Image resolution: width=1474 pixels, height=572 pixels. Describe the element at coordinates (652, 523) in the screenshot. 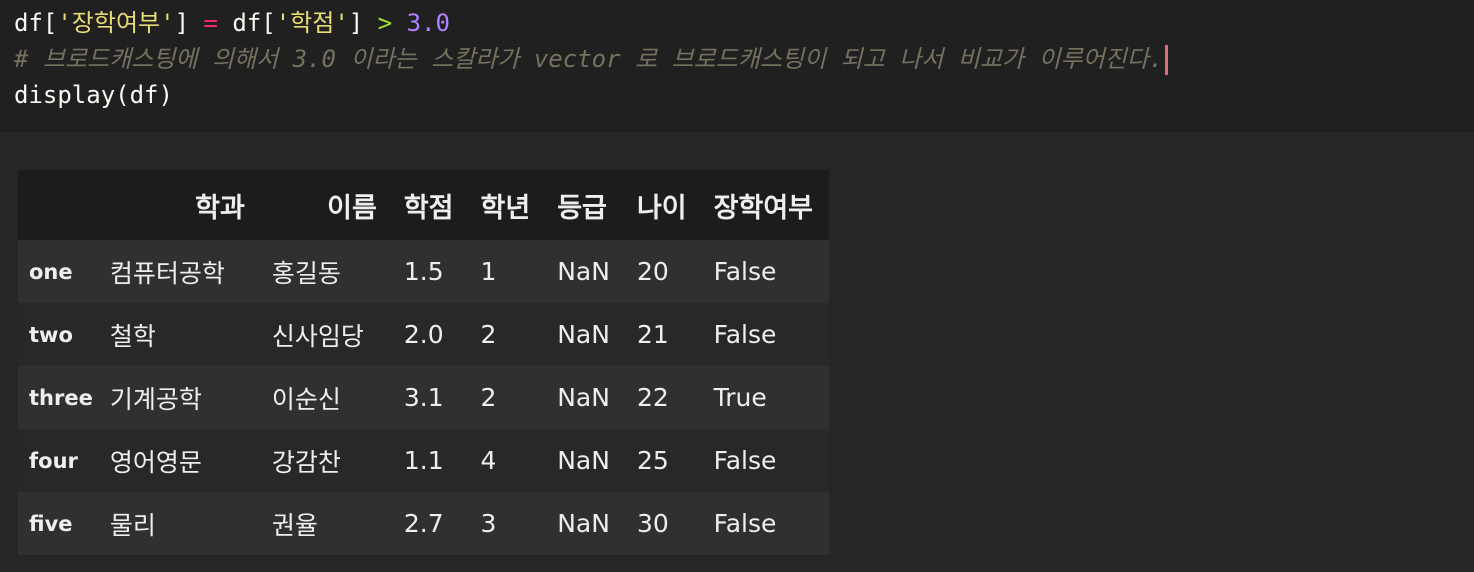

I see `cell-age: 30` at that location.